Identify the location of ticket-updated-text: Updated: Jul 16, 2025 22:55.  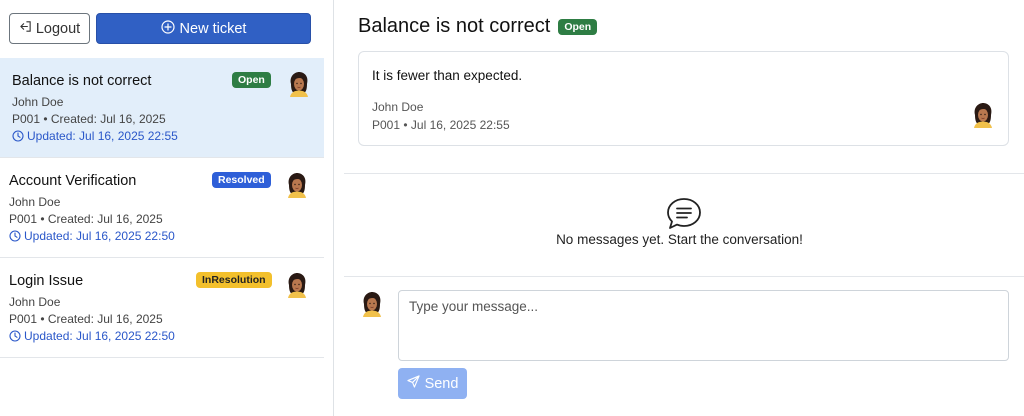
(102, 136).